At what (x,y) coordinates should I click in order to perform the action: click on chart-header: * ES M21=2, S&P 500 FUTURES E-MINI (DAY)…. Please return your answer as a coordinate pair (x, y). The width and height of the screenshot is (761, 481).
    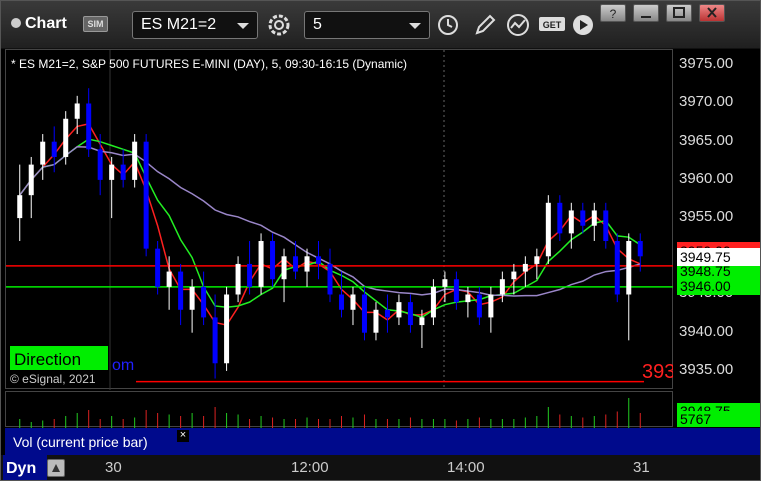
    Looking at the image, I should click on (209, 64).